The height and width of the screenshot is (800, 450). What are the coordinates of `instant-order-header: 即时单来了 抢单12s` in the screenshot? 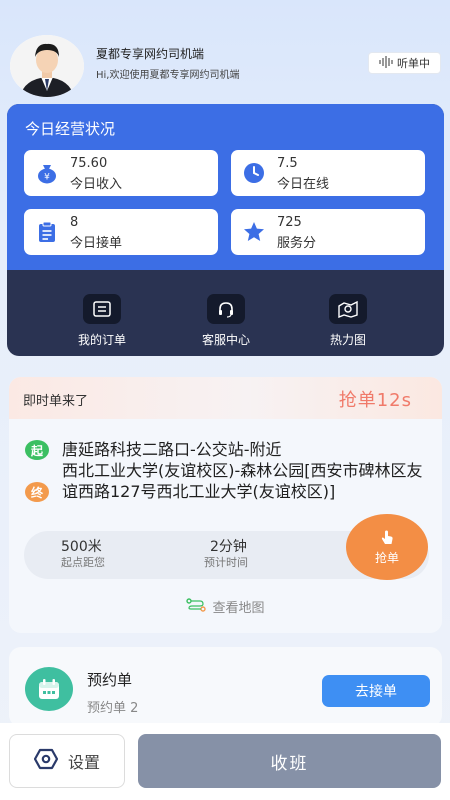 It's located at (225, 398).